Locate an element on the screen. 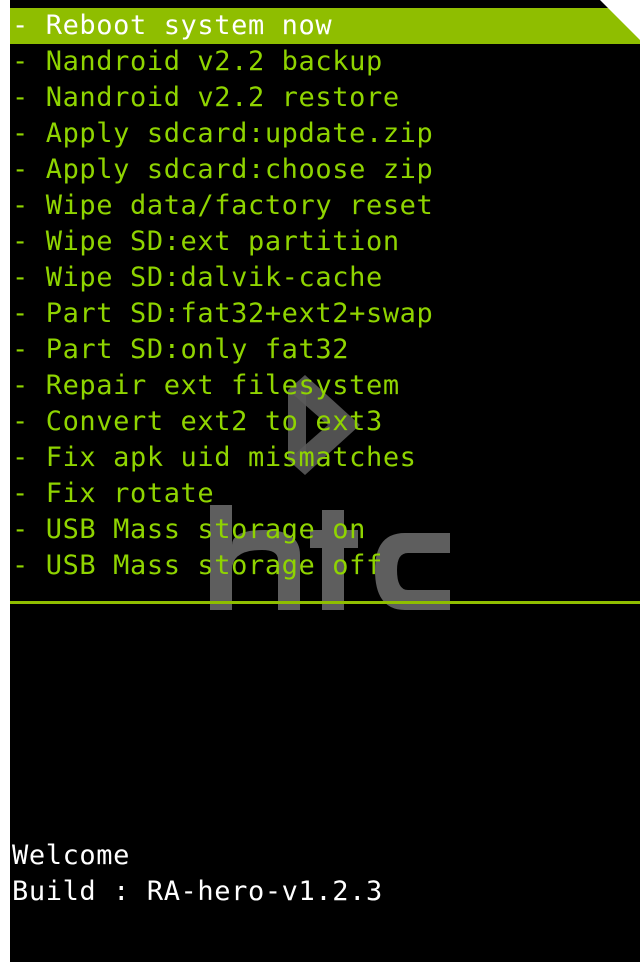 The width and height of the screenshot is (640, 962). menu-item-usb-storage-on: - USB Mass storage on is located at coordinates (325, 530).